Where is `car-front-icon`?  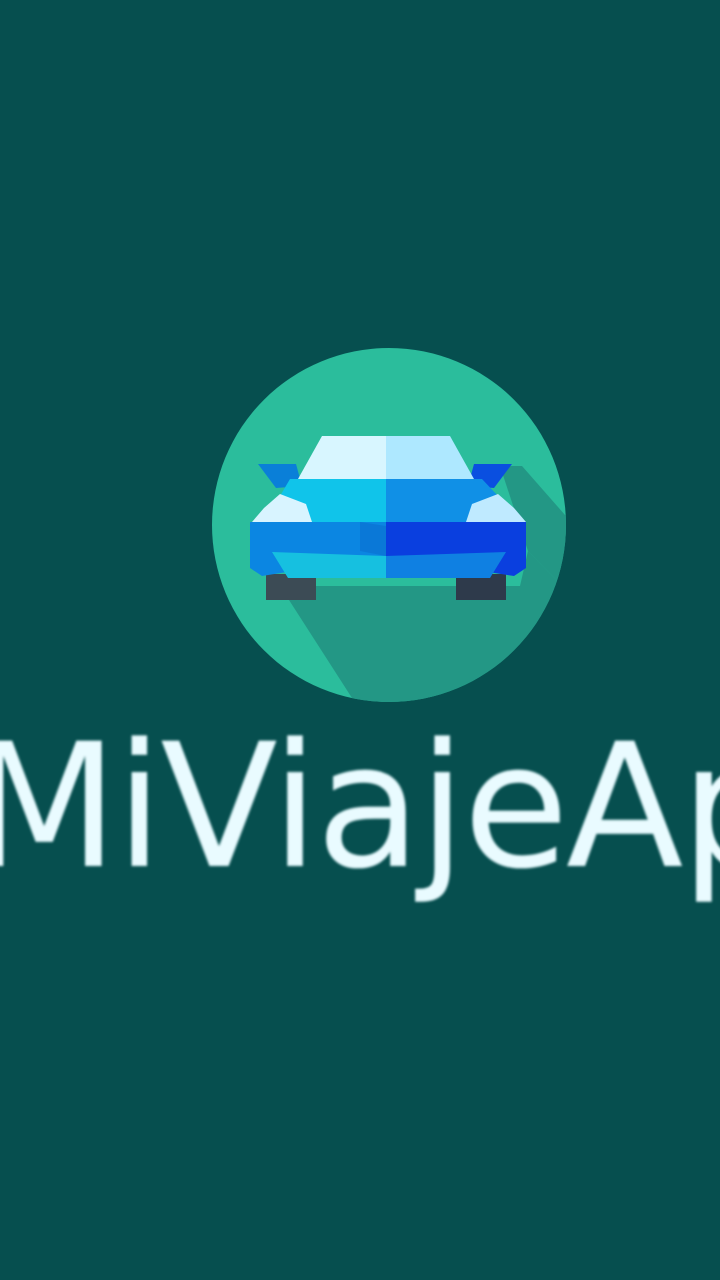 car-front-icon is located at coordinates (389, 525).